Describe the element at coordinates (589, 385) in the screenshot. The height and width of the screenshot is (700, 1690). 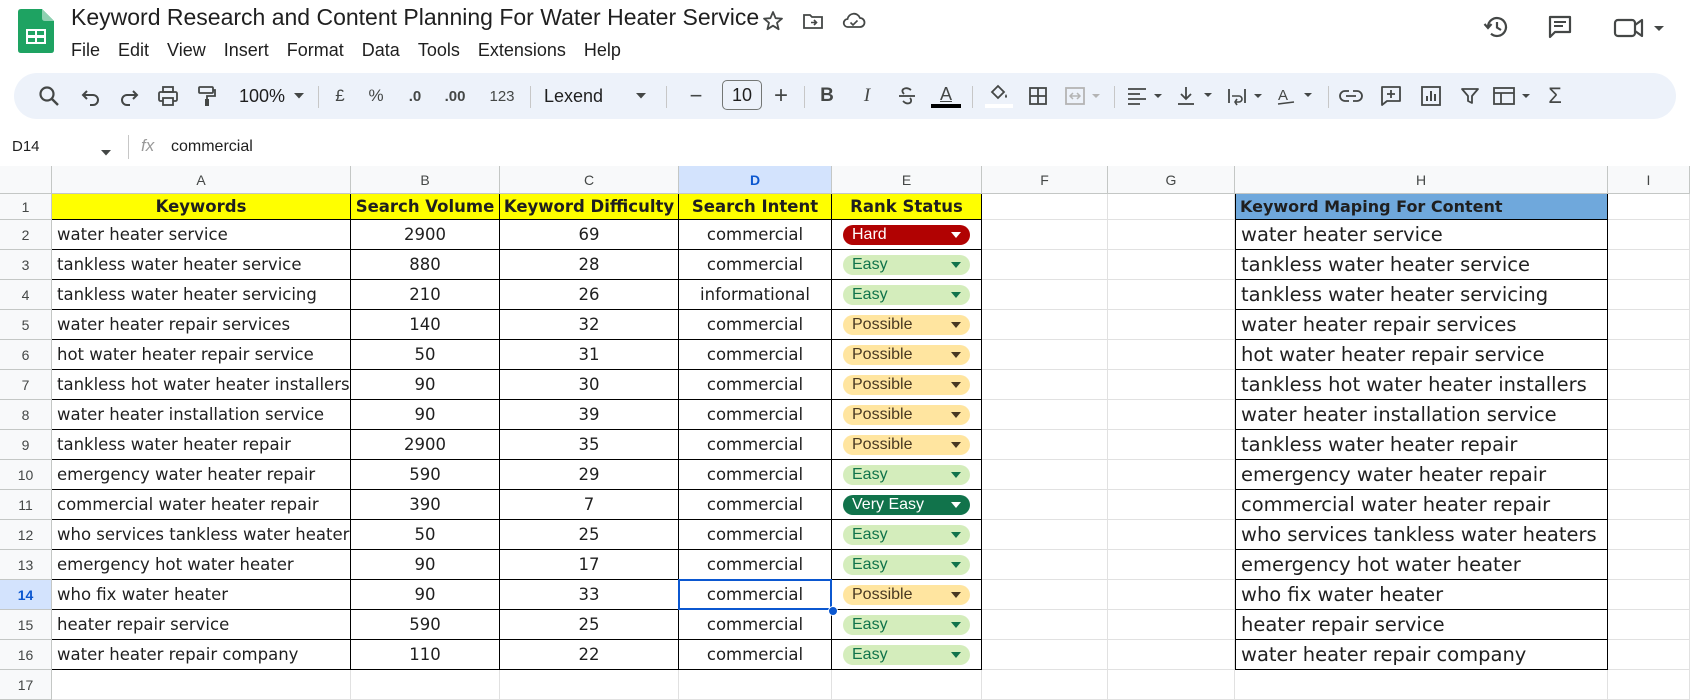
I see `difficulty-cell: 30` at that location.